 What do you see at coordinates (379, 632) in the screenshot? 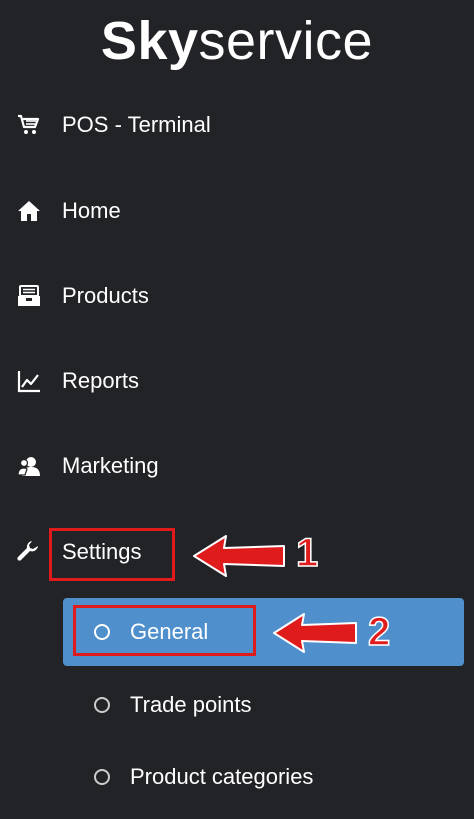
I see `step-number-2: 2` at bounding box center [379, 632].